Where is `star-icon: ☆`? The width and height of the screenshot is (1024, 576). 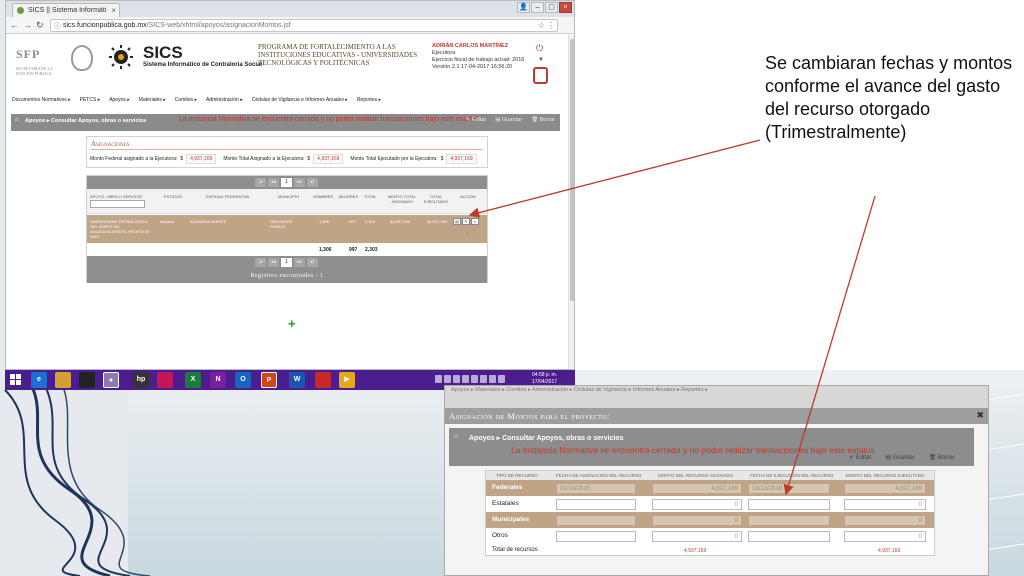 star-icon: ☆ is located at coordinates (541, 25).